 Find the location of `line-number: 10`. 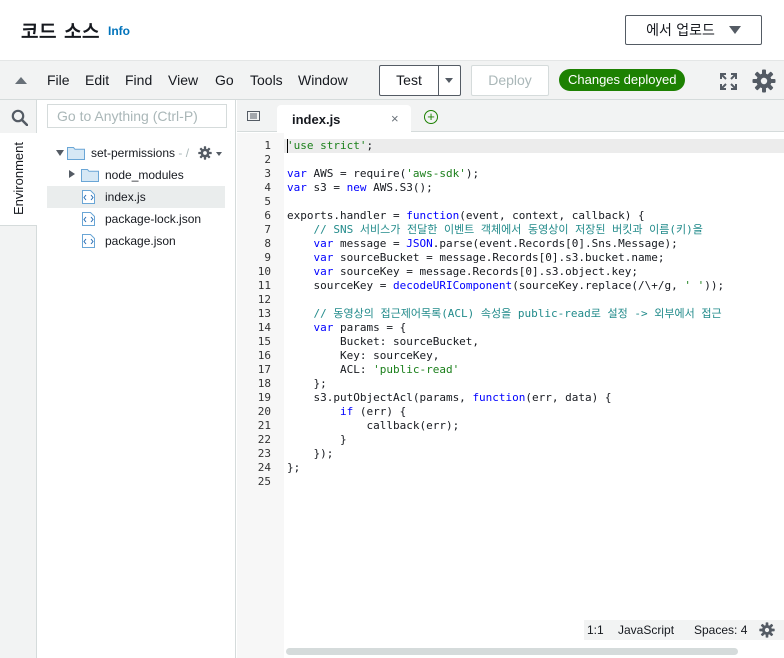

line-number: 10 is located at coordinates (264, 271).